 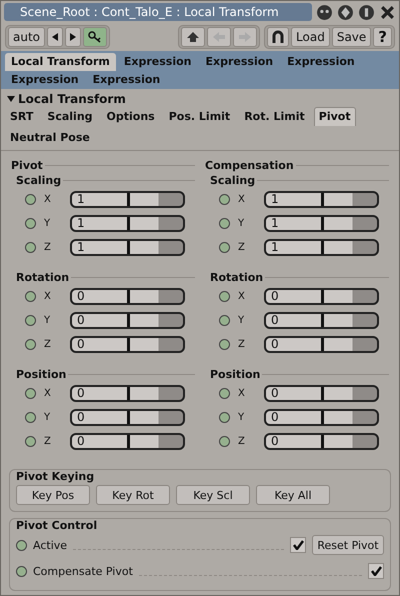 I want to click on next-button, so click(x=73, y=37).